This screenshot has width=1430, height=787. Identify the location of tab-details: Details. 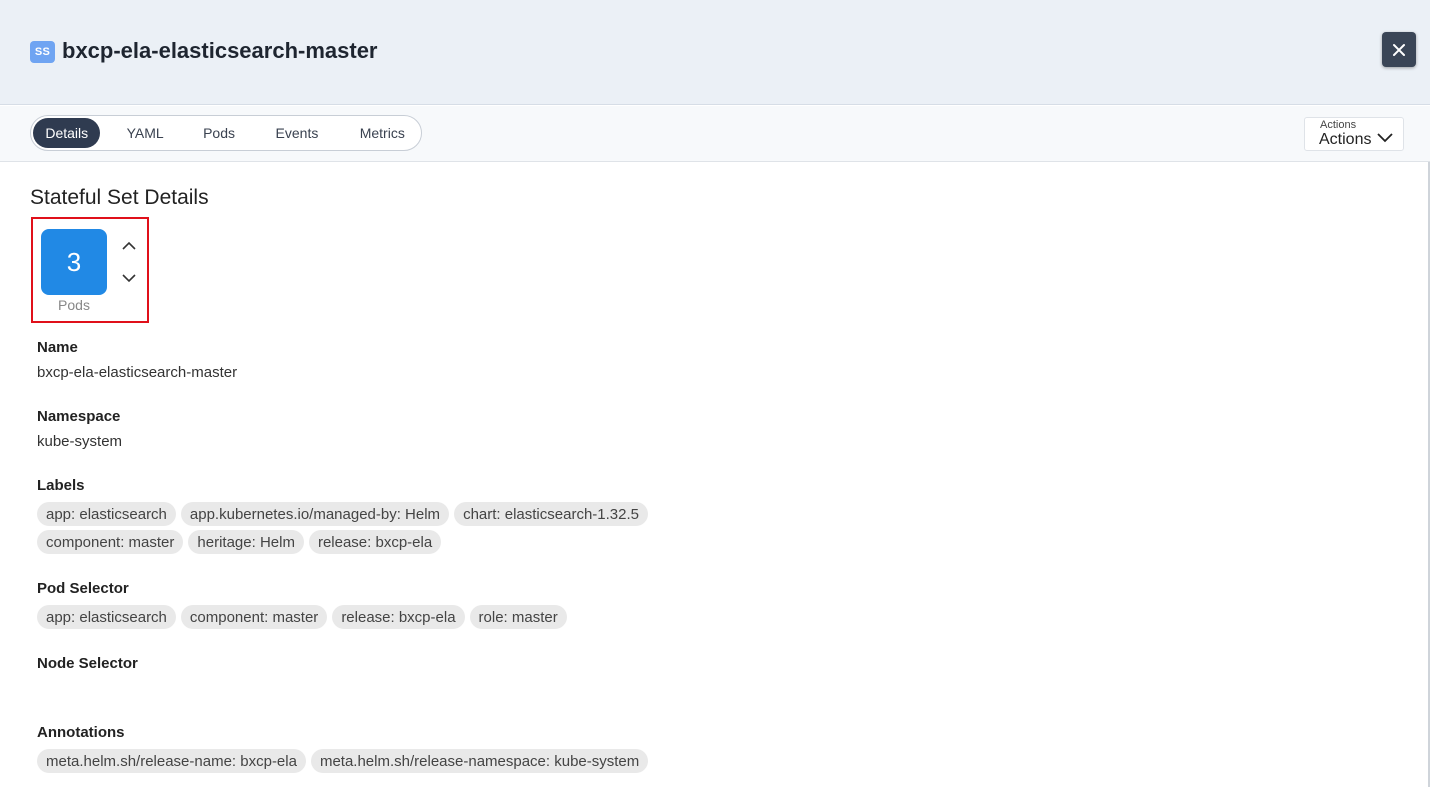
(67, 133).